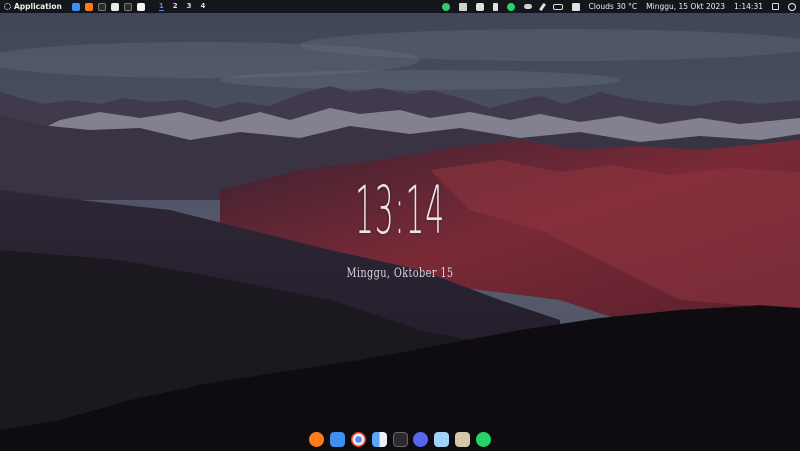  I want to click on workspace-4: 4, so click(202, 6).